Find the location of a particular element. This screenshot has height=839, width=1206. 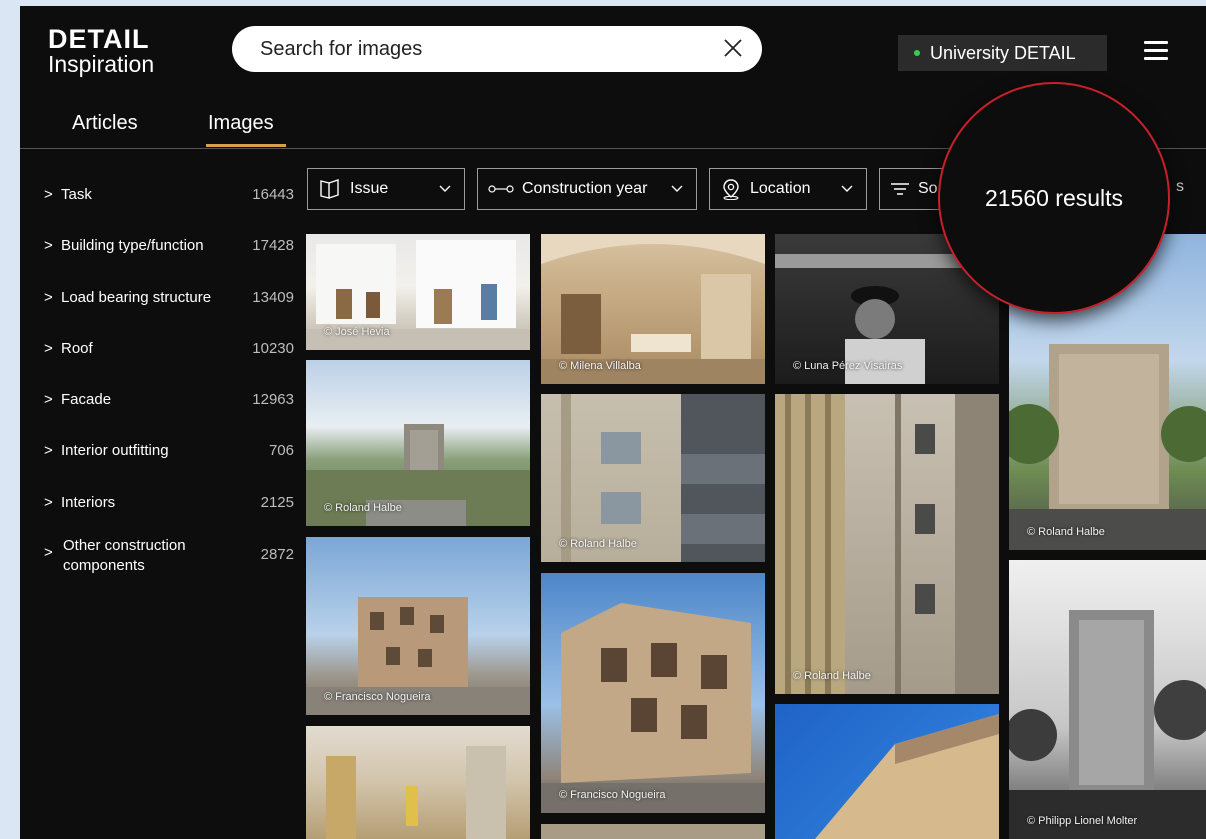

results-count: 21560 results is located at coordinates (1054, 197).